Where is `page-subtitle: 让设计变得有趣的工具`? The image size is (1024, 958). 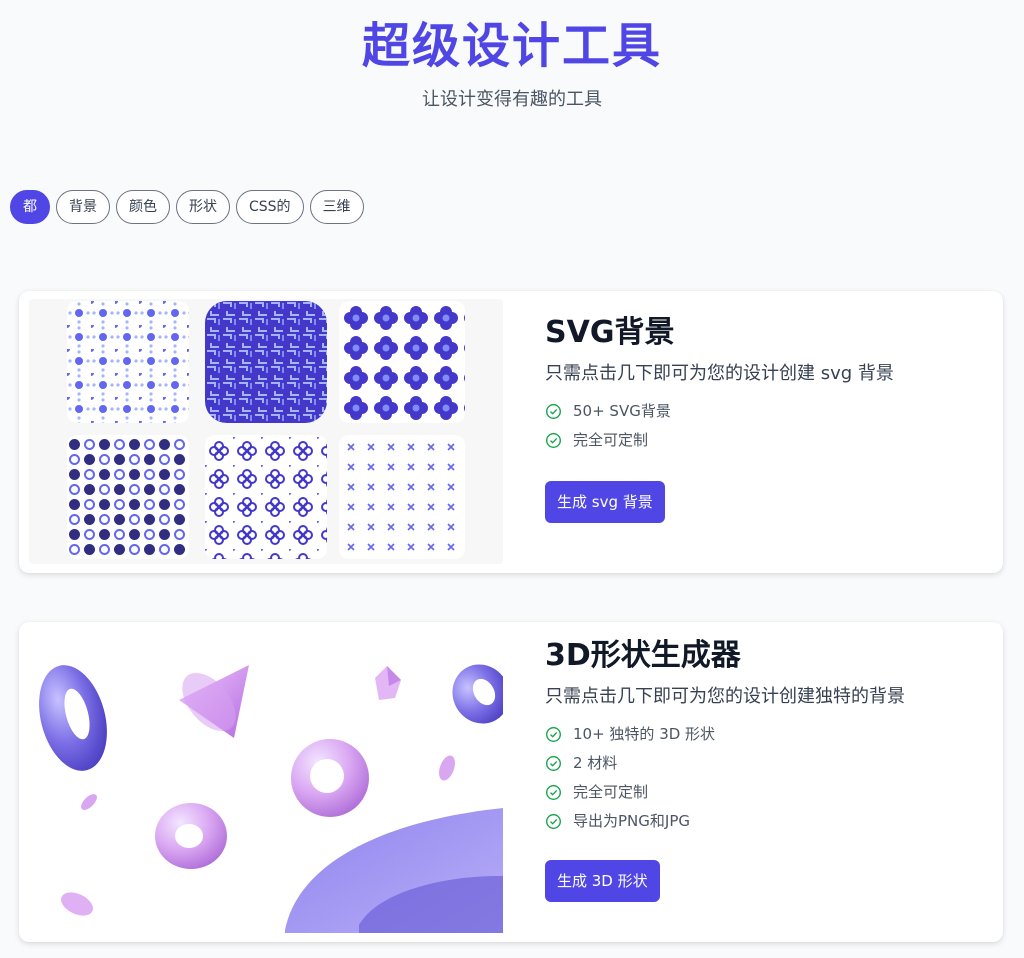 page-subtitle: 让设计变得有趣的工具 is located at coordinates (512, 99).